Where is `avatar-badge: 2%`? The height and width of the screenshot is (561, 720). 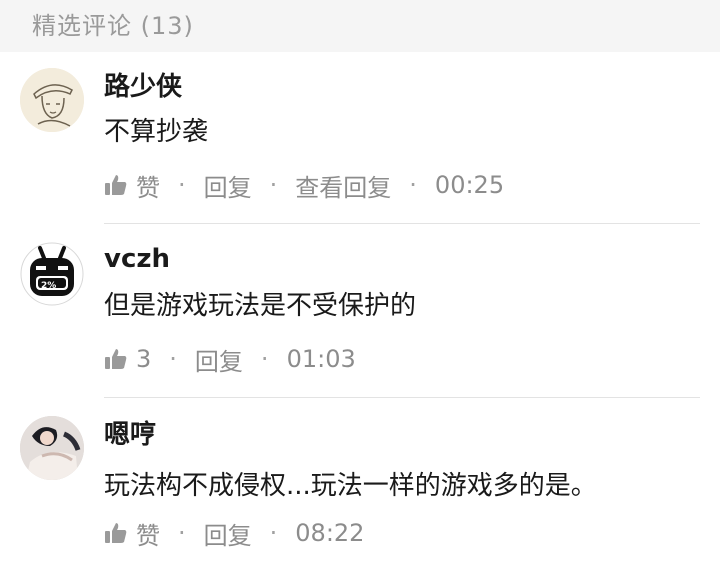
avatar-badge: 2% is located at coordinates (49, 286).